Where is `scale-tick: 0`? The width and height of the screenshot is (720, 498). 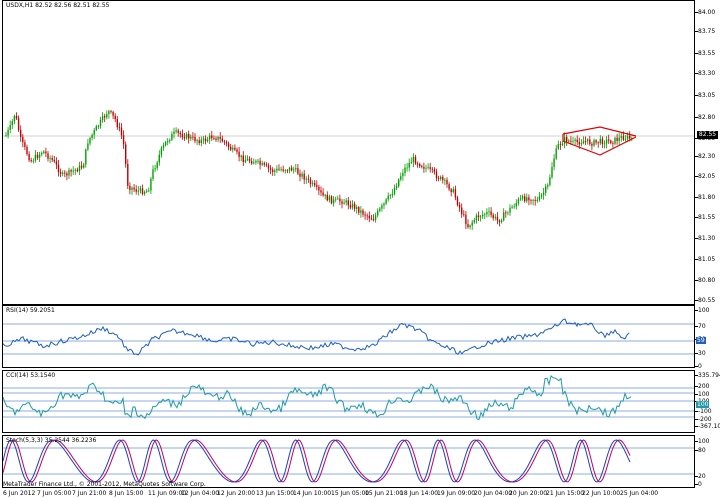 scale-tick: 0 is located at coordinates (698, 366).